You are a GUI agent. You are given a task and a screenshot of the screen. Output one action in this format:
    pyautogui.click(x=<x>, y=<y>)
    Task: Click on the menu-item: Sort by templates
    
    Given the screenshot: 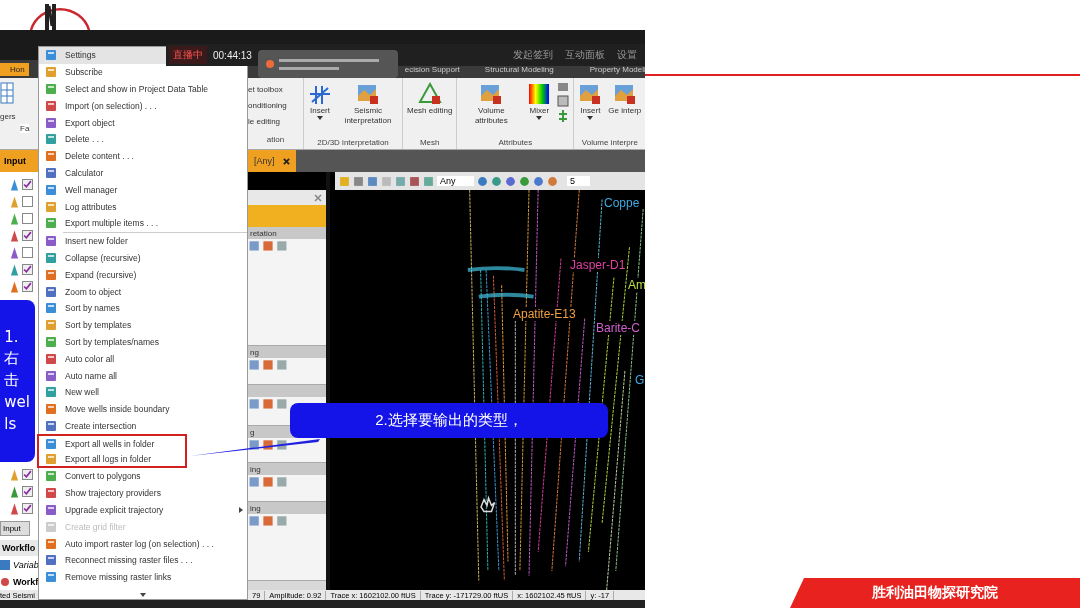 What is the action you would take?
    pyautogui.click(x=143, y=325)
    